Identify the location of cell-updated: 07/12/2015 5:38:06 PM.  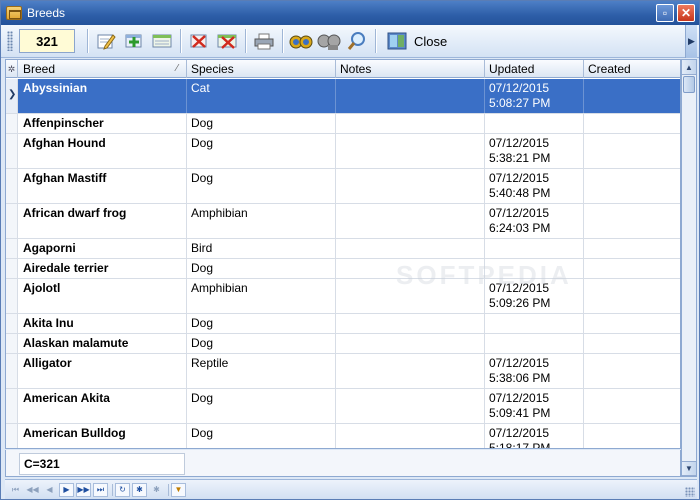
(534, 371).